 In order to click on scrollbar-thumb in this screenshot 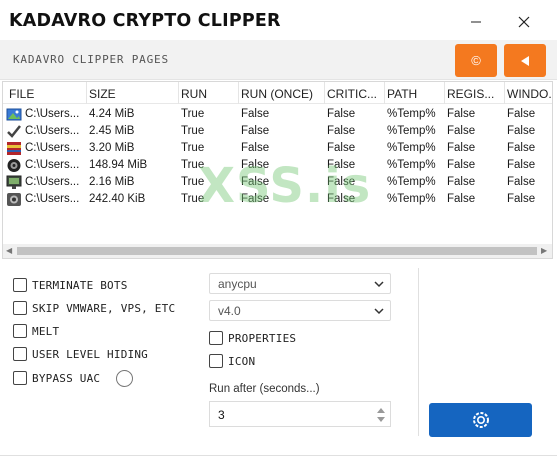, I will do `click(277, 251)`.